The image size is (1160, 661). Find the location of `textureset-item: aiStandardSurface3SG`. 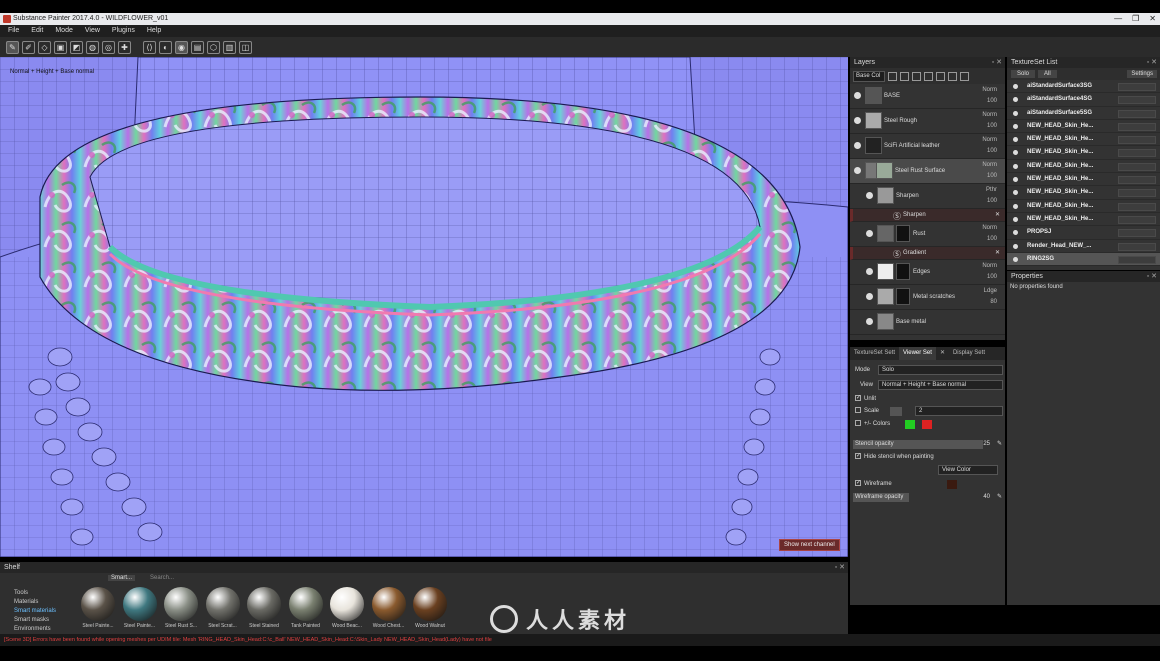

textureset-item: aiStandardSurface3SG is located at coordinates (1083, 87).